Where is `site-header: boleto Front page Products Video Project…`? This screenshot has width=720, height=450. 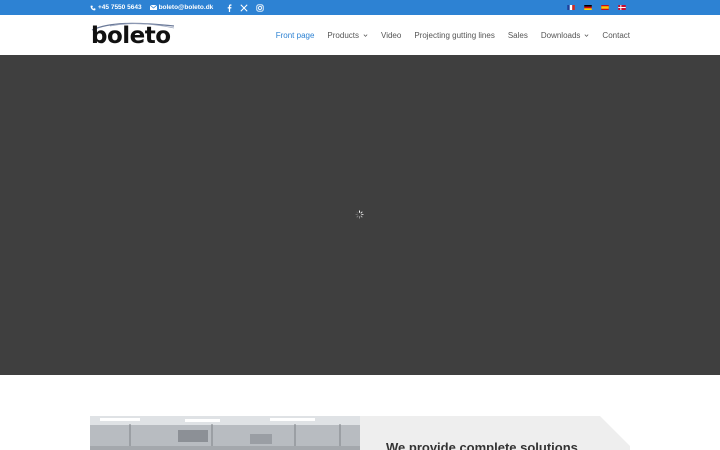
site-header: boleto Front page Products Video Project… is located at coordinates (360, 35).